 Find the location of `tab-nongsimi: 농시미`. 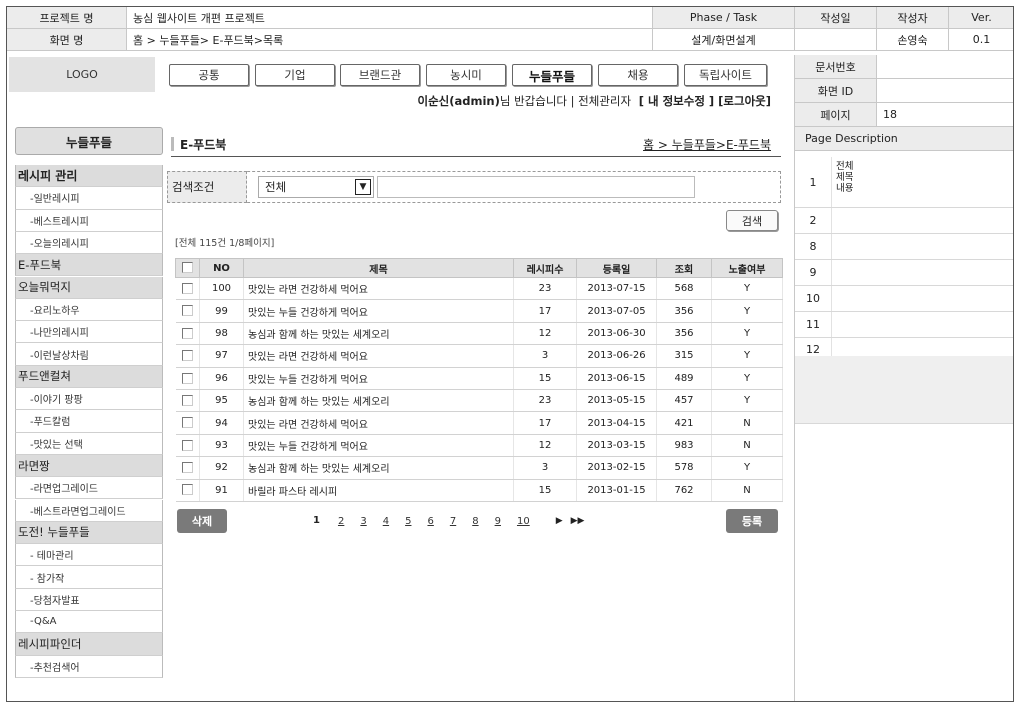

tab-nongsimi: 농시미 is located at coordinates (466, 75).